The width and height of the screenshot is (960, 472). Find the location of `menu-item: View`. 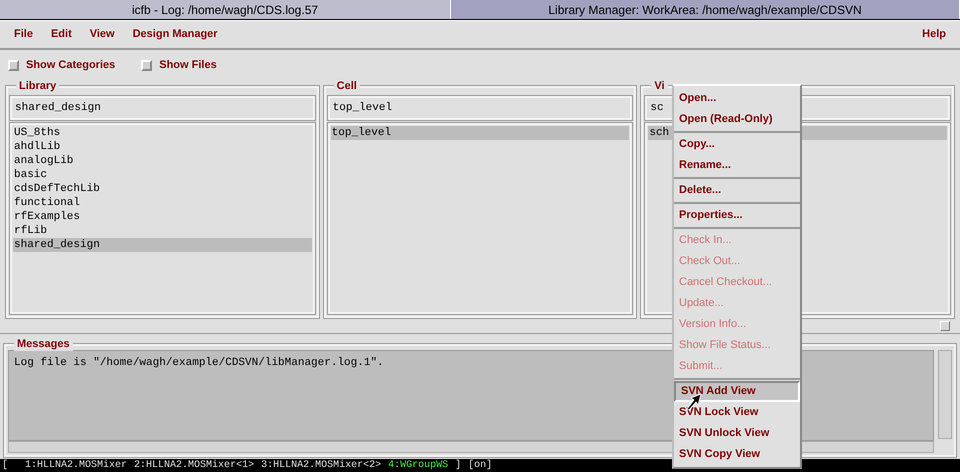

menu-item: View is located at coordinates (102, 34).